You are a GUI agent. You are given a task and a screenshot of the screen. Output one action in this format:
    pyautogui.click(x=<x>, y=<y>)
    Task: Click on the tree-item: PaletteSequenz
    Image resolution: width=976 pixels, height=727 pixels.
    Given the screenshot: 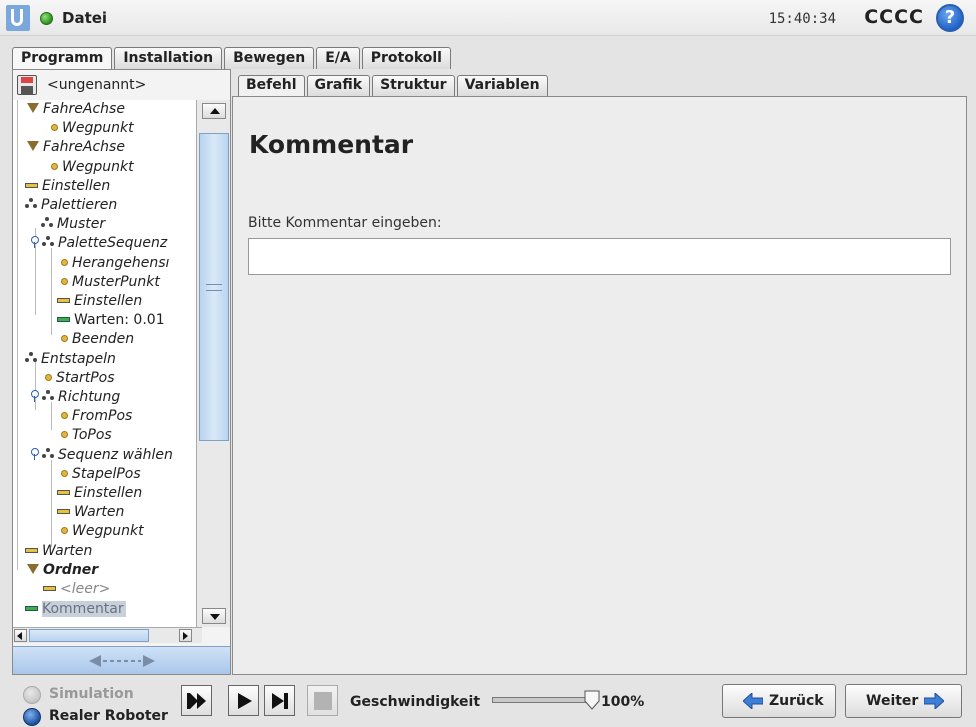 What is the action you would take?
    pyautogui.click(x=104, y=243)
    